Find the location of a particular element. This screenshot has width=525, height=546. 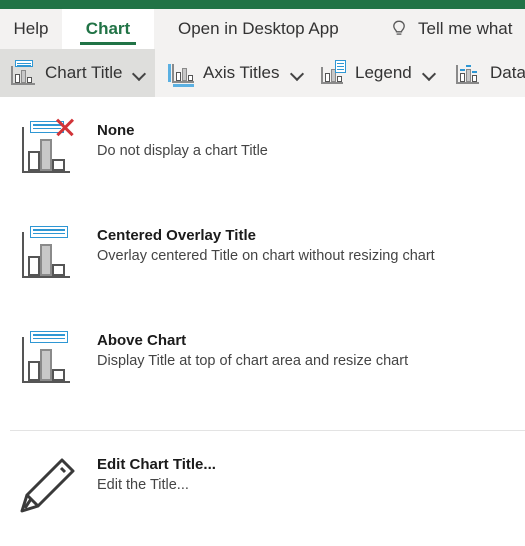

tell-me-search: Tell me what is located at coordinates (451, 29).